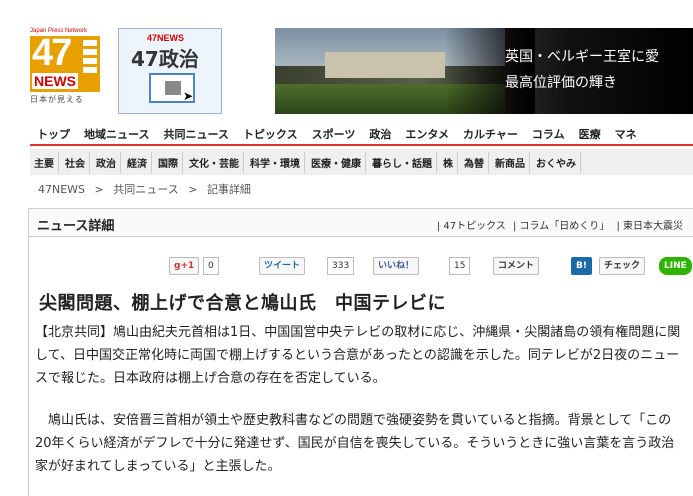 This screenshot has height=496, width=693. What do you see at coordinates (427, 134) in the screenshot?
I see `nav-item: エンタメ` at bounding box center [427, 134].